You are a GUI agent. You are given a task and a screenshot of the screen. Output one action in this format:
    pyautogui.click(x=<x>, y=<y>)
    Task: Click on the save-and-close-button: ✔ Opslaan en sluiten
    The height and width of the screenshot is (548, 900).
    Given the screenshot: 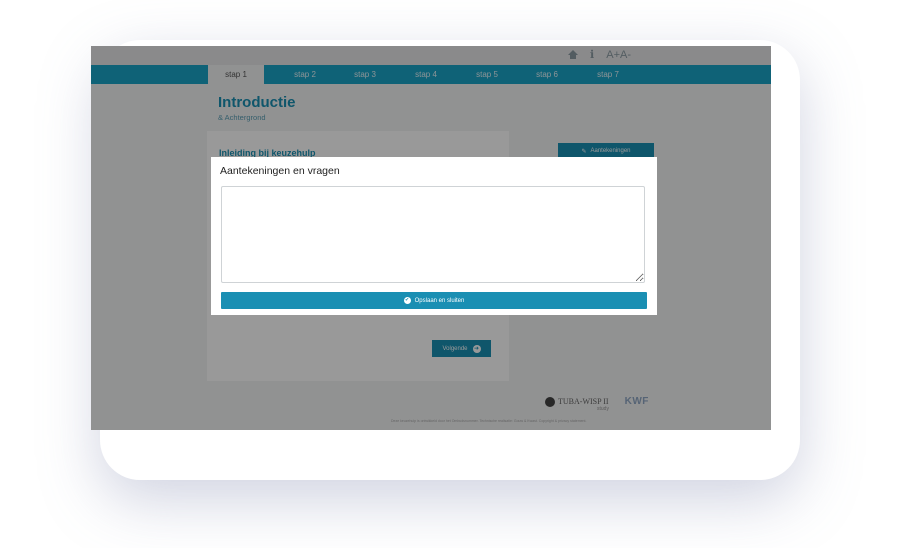 What is the action you would take?
    pyautogui.click(x=434, y=300)
    